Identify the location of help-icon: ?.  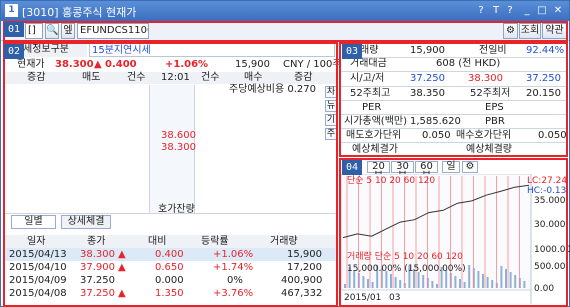
(481, 10).